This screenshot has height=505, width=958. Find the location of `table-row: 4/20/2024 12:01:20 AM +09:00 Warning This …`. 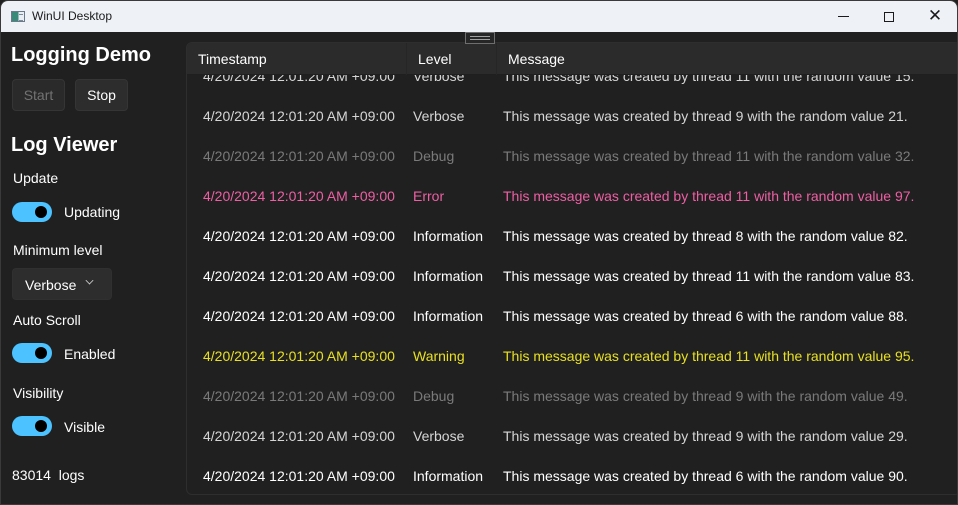

table-row: 4/20/2024 12:01:20 AM +09:00 Warning This … is located at coordinates (572, 356).